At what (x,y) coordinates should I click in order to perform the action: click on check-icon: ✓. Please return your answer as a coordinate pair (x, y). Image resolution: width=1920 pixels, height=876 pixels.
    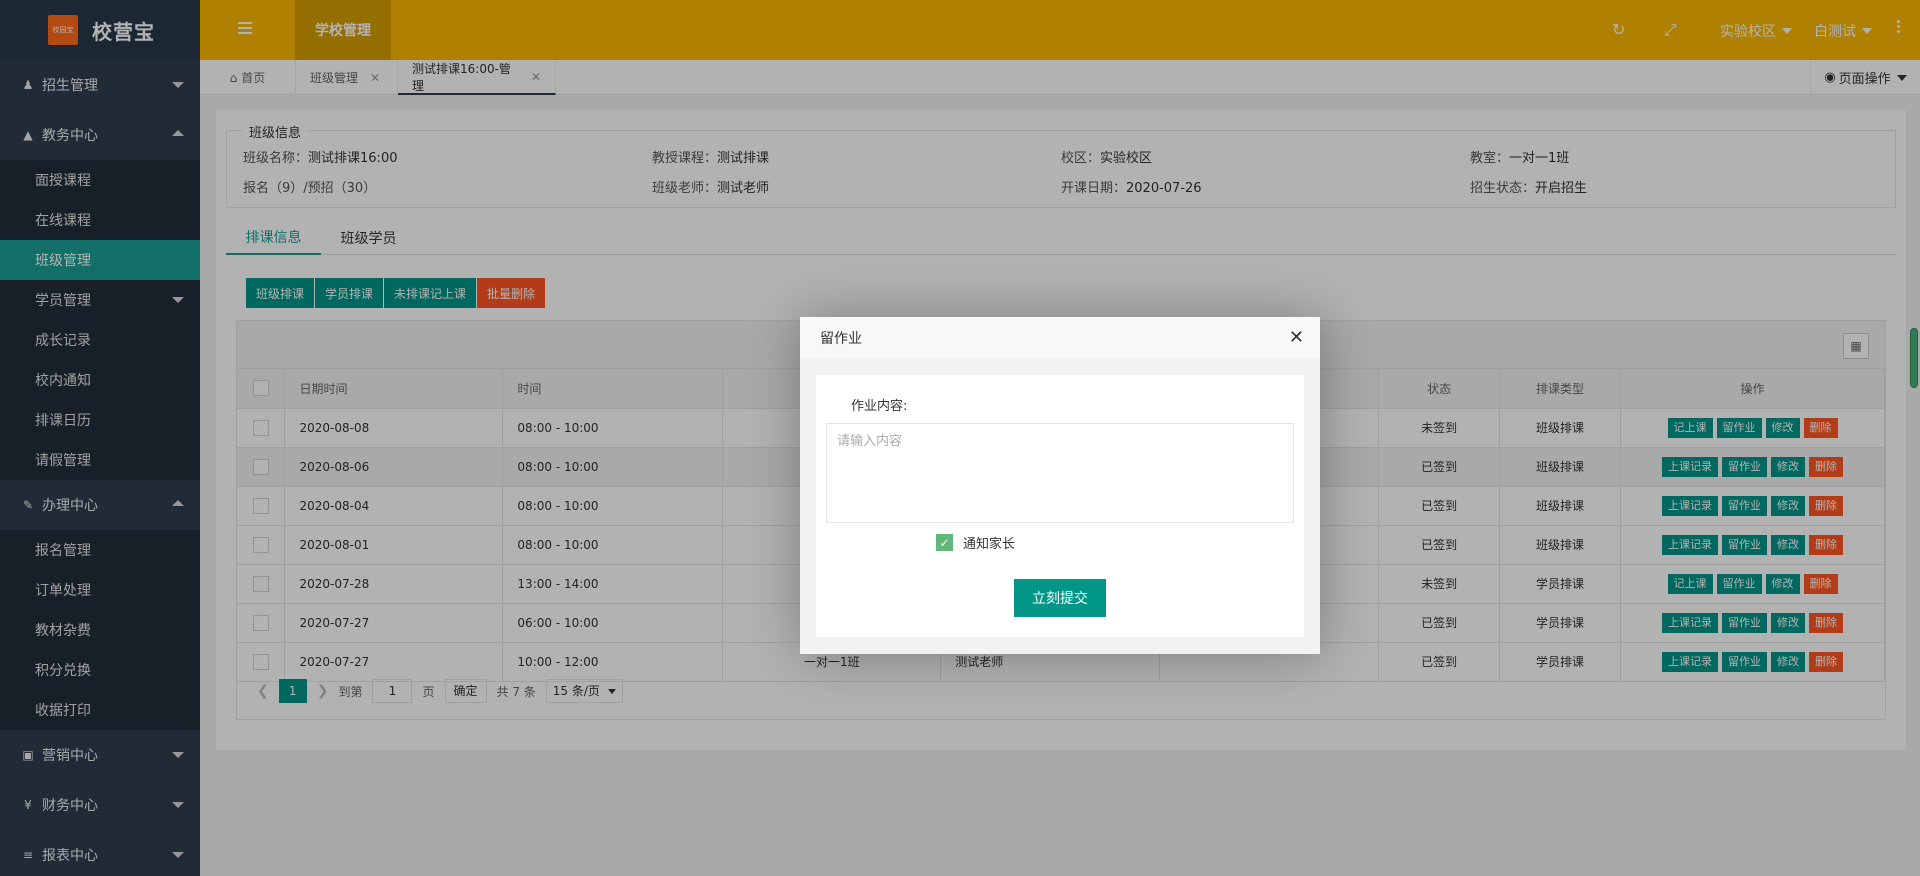
    Looking at the image, I should click on (944, 542).